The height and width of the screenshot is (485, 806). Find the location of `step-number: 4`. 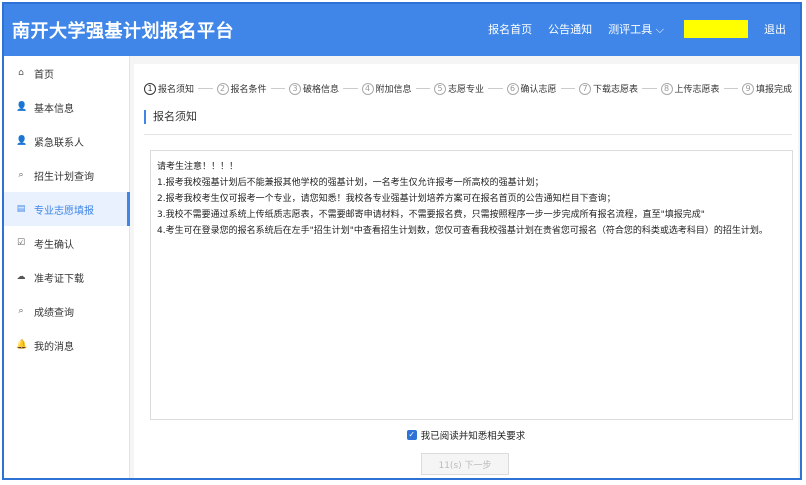

step-number: 4 is located at coordinates (367, 88).